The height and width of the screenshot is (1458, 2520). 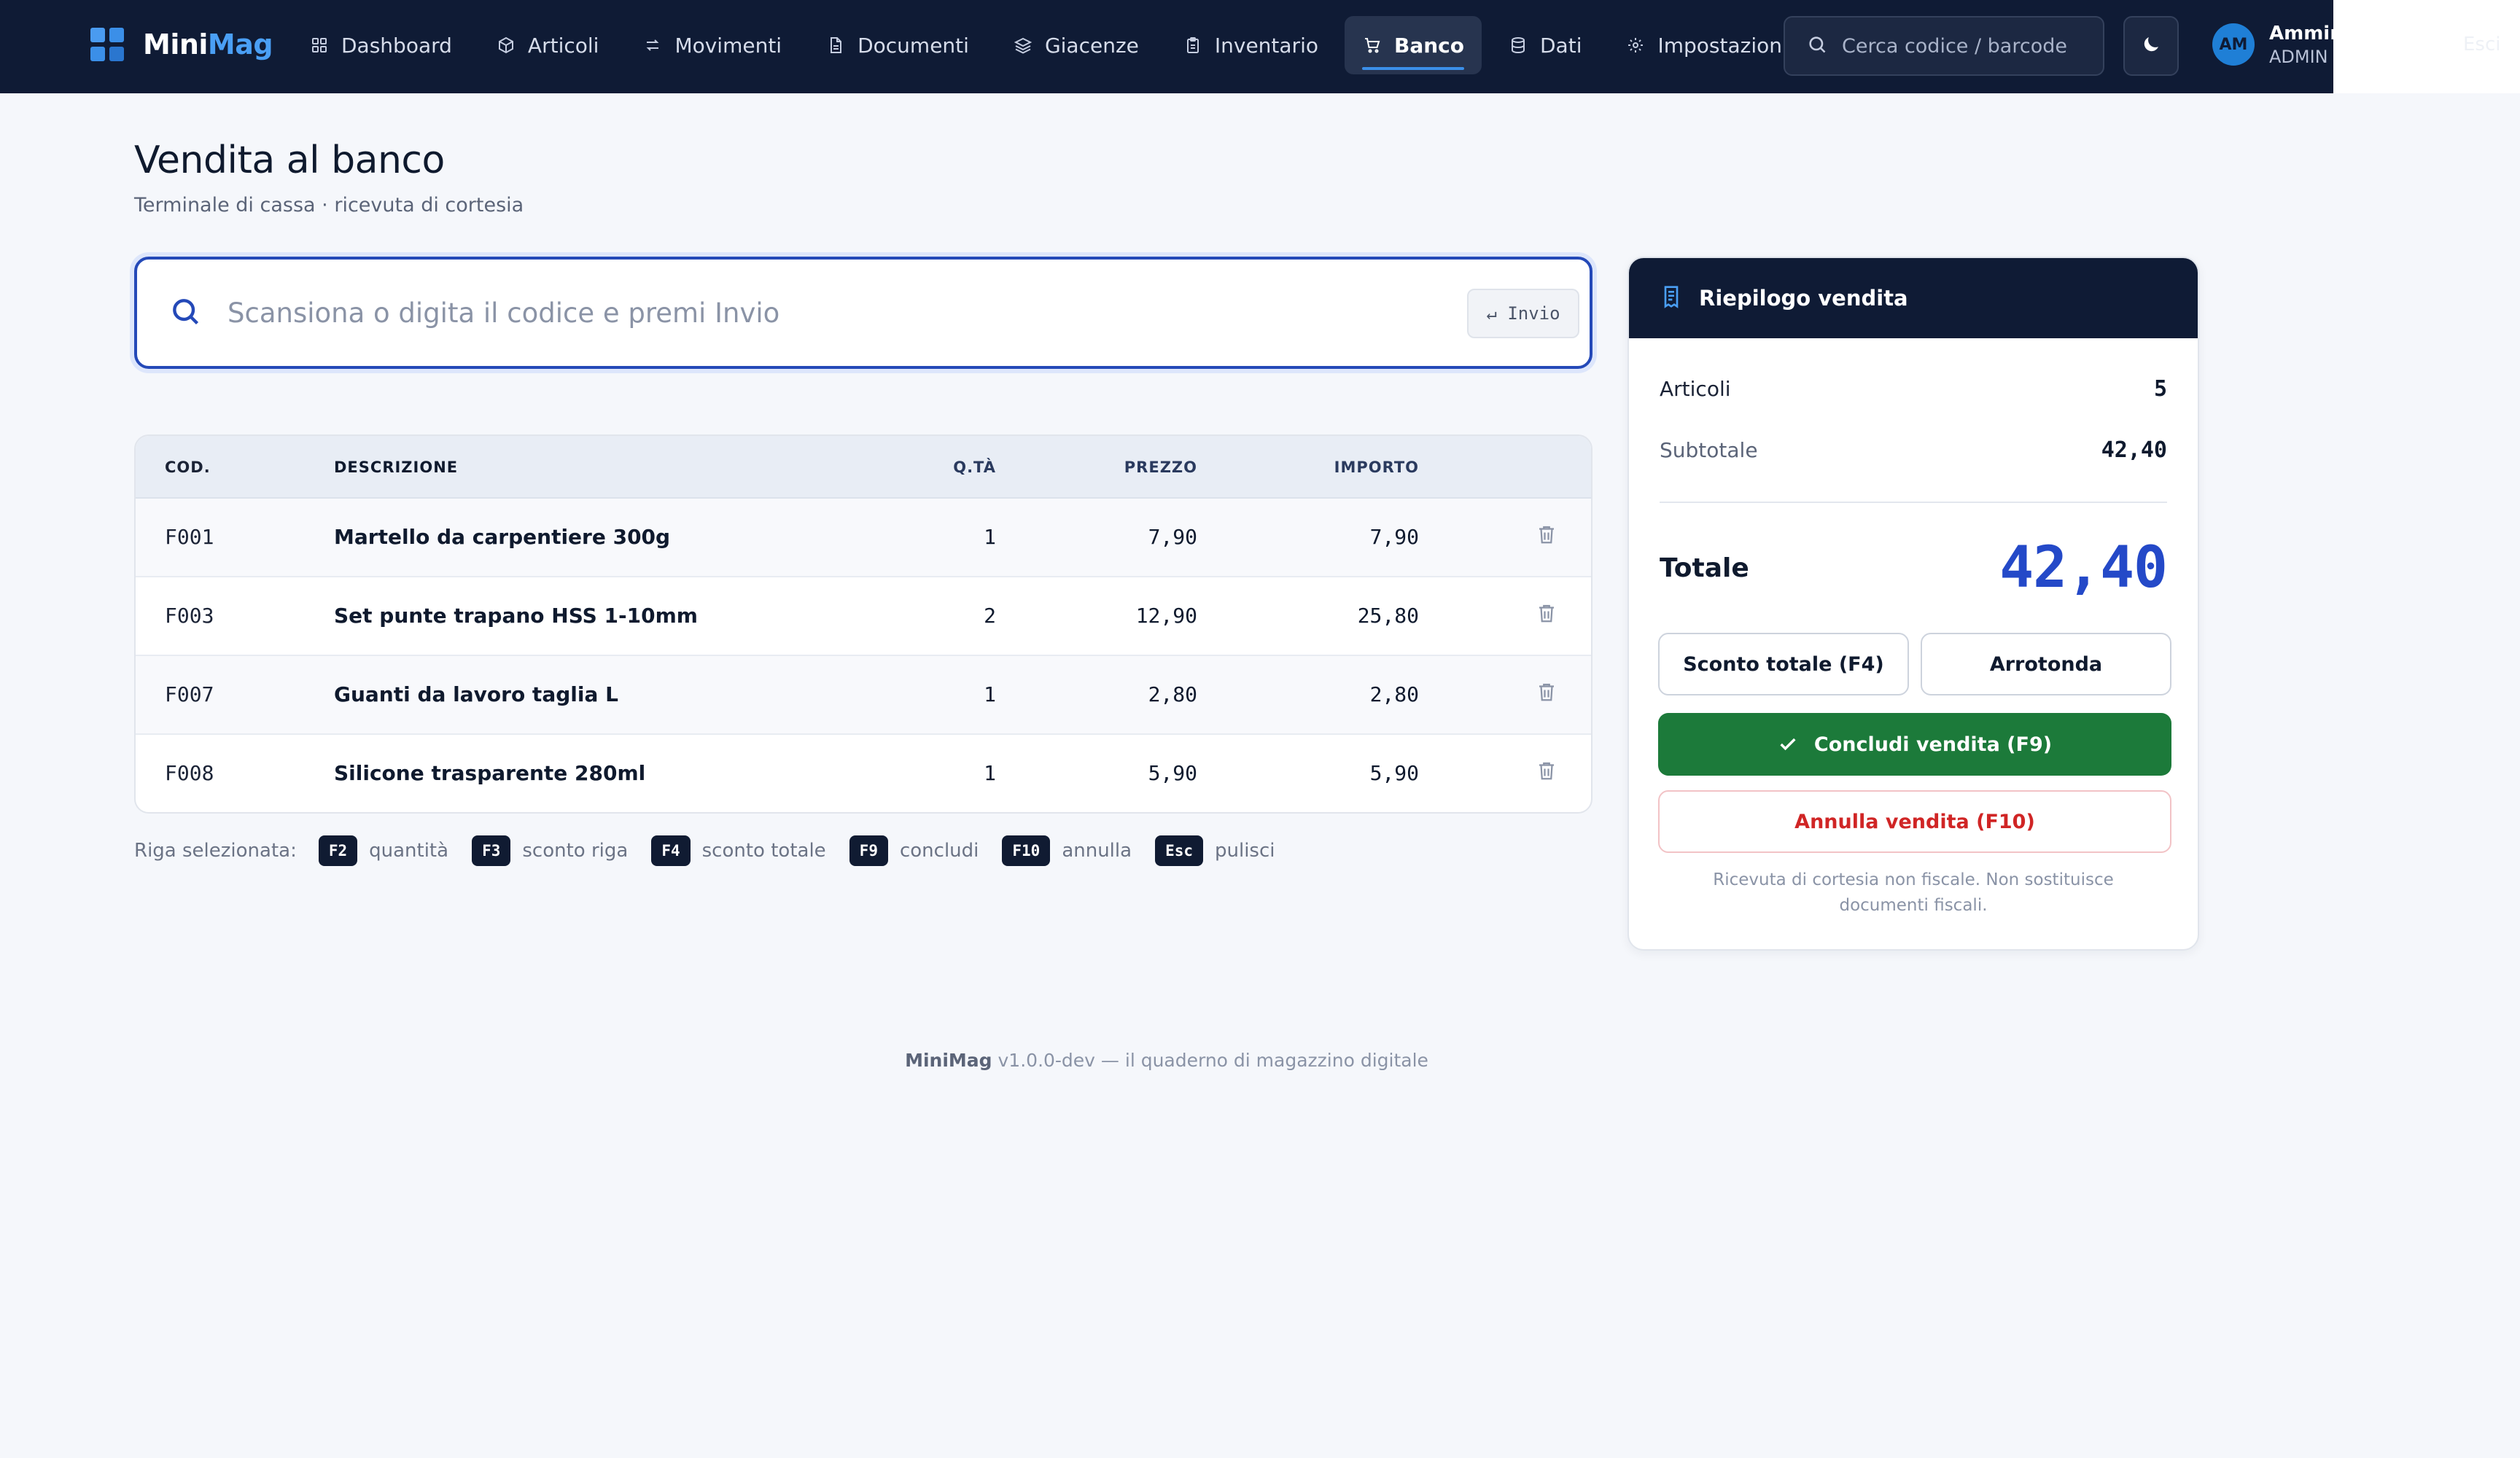 What do you see at coordinates (2046, 664) in the screenshot?
I see `round-button: Arrotonda` at bounding box center [2046, 664].